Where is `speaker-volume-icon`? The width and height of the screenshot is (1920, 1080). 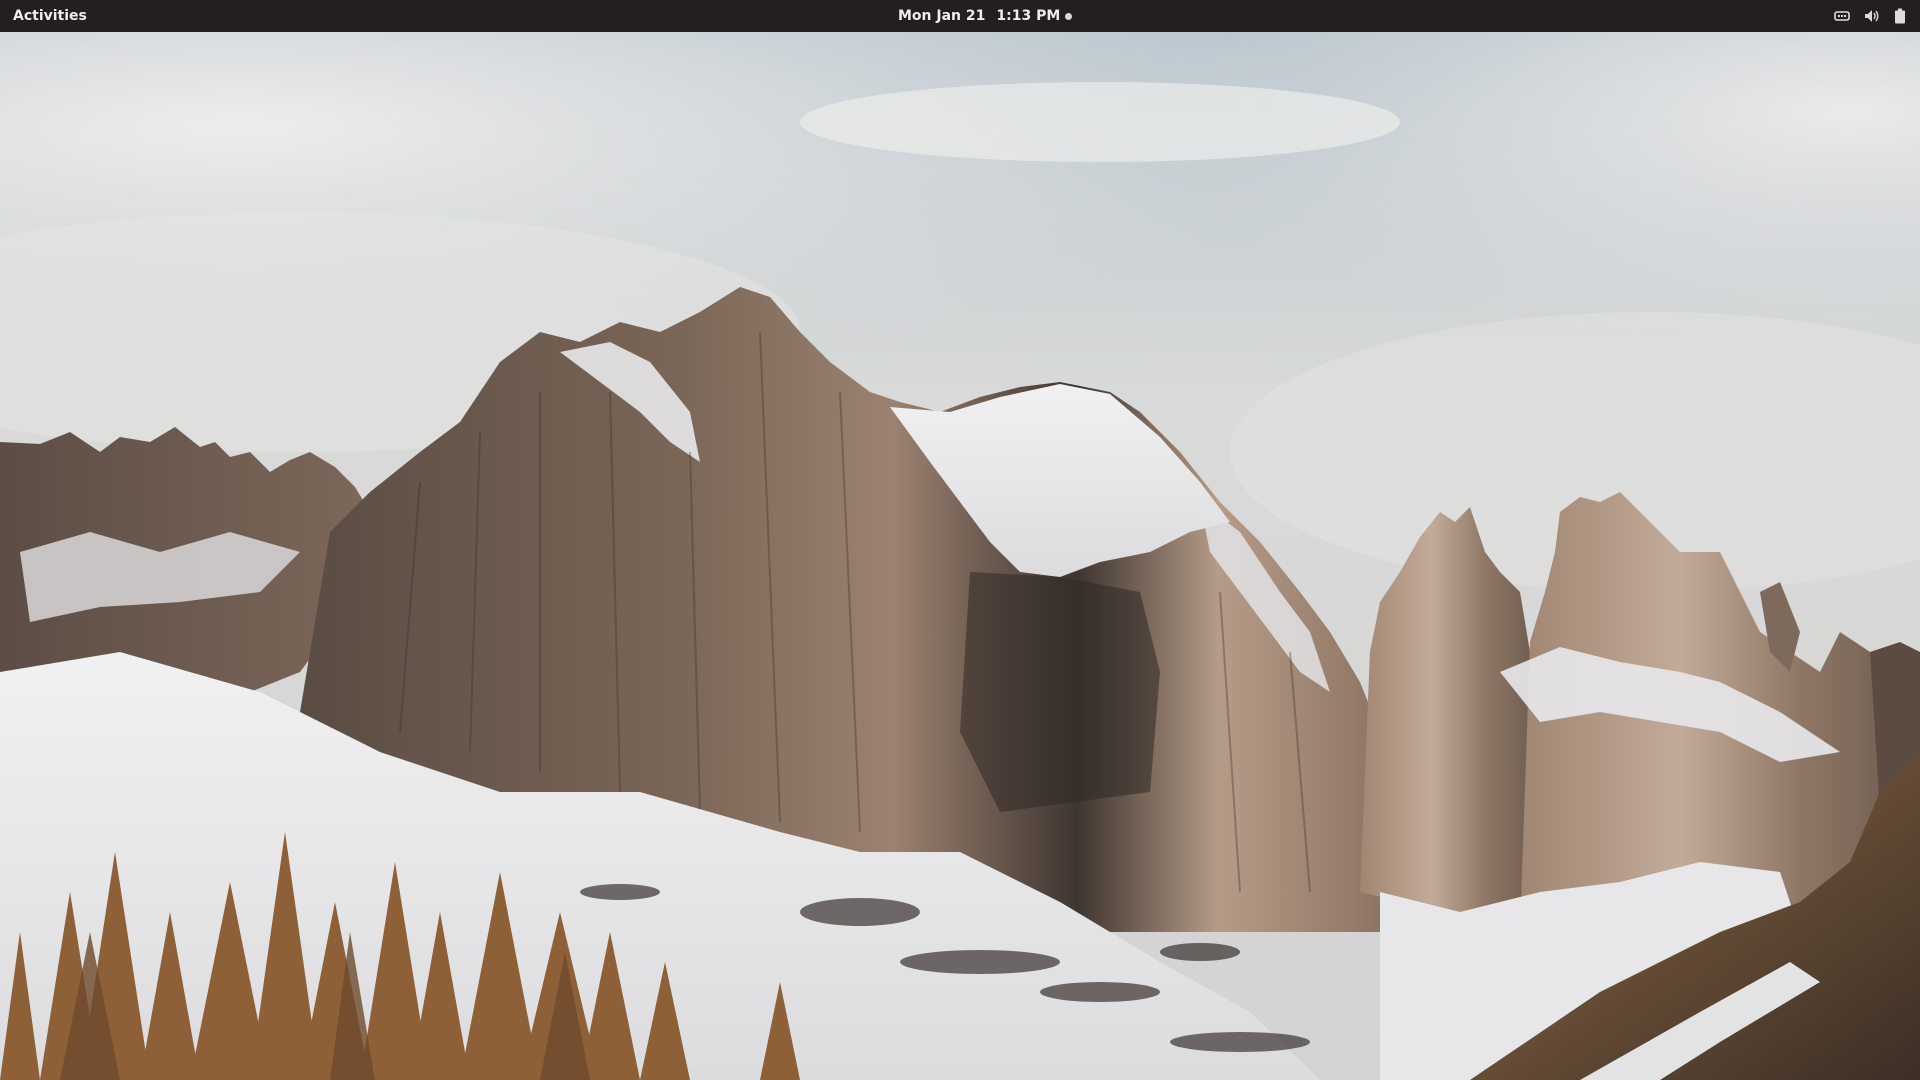 speaker-volume-icon is located at coordinates (1872, 16).